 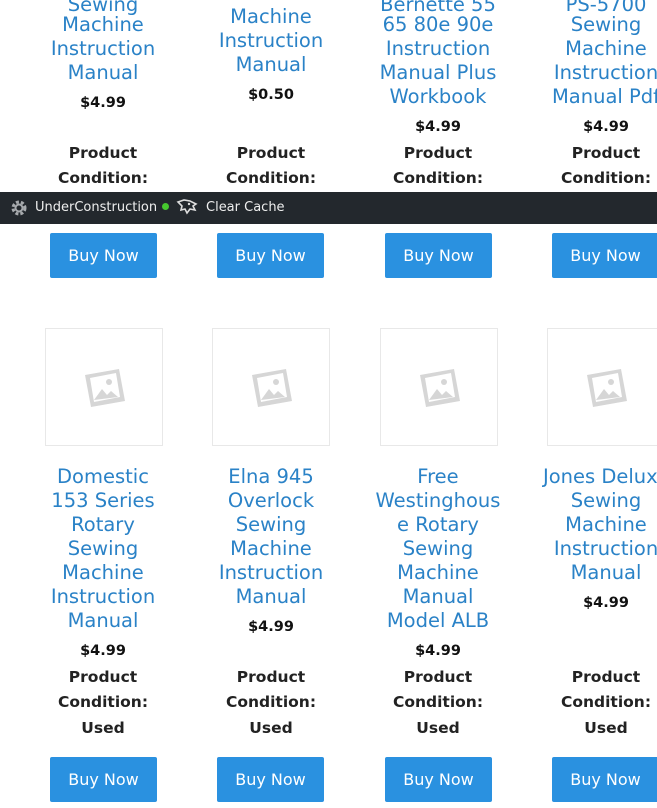 What do you see at coordinates (271, 95) in the screenshot?
I see `product-price: $0.50` at bounding box center [271, 95].